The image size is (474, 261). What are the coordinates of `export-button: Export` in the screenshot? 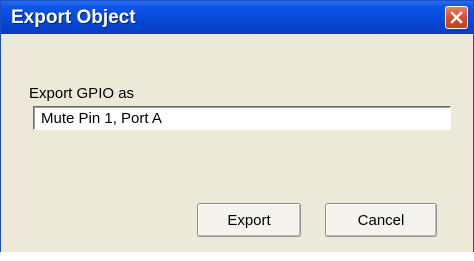 It's located at (249, 220).